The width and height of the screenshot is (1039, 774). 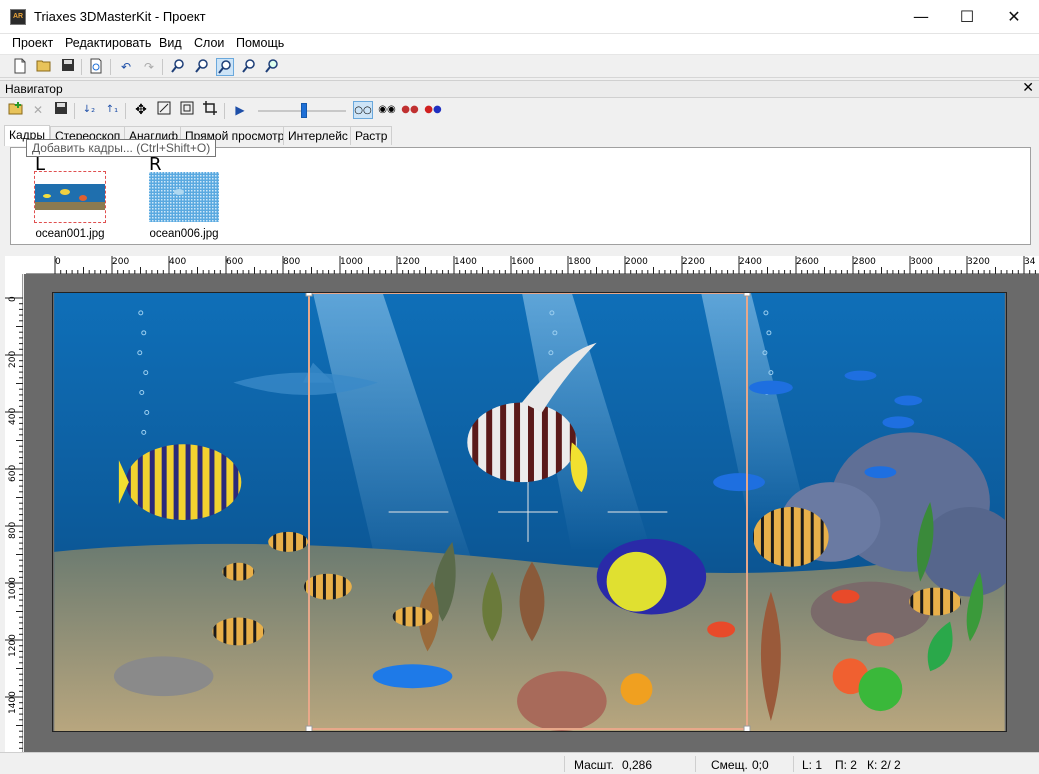 What do you see at coordinates (210, 110) in the screenshot?
I see `crop-icon` at bounding box center [210, 110].